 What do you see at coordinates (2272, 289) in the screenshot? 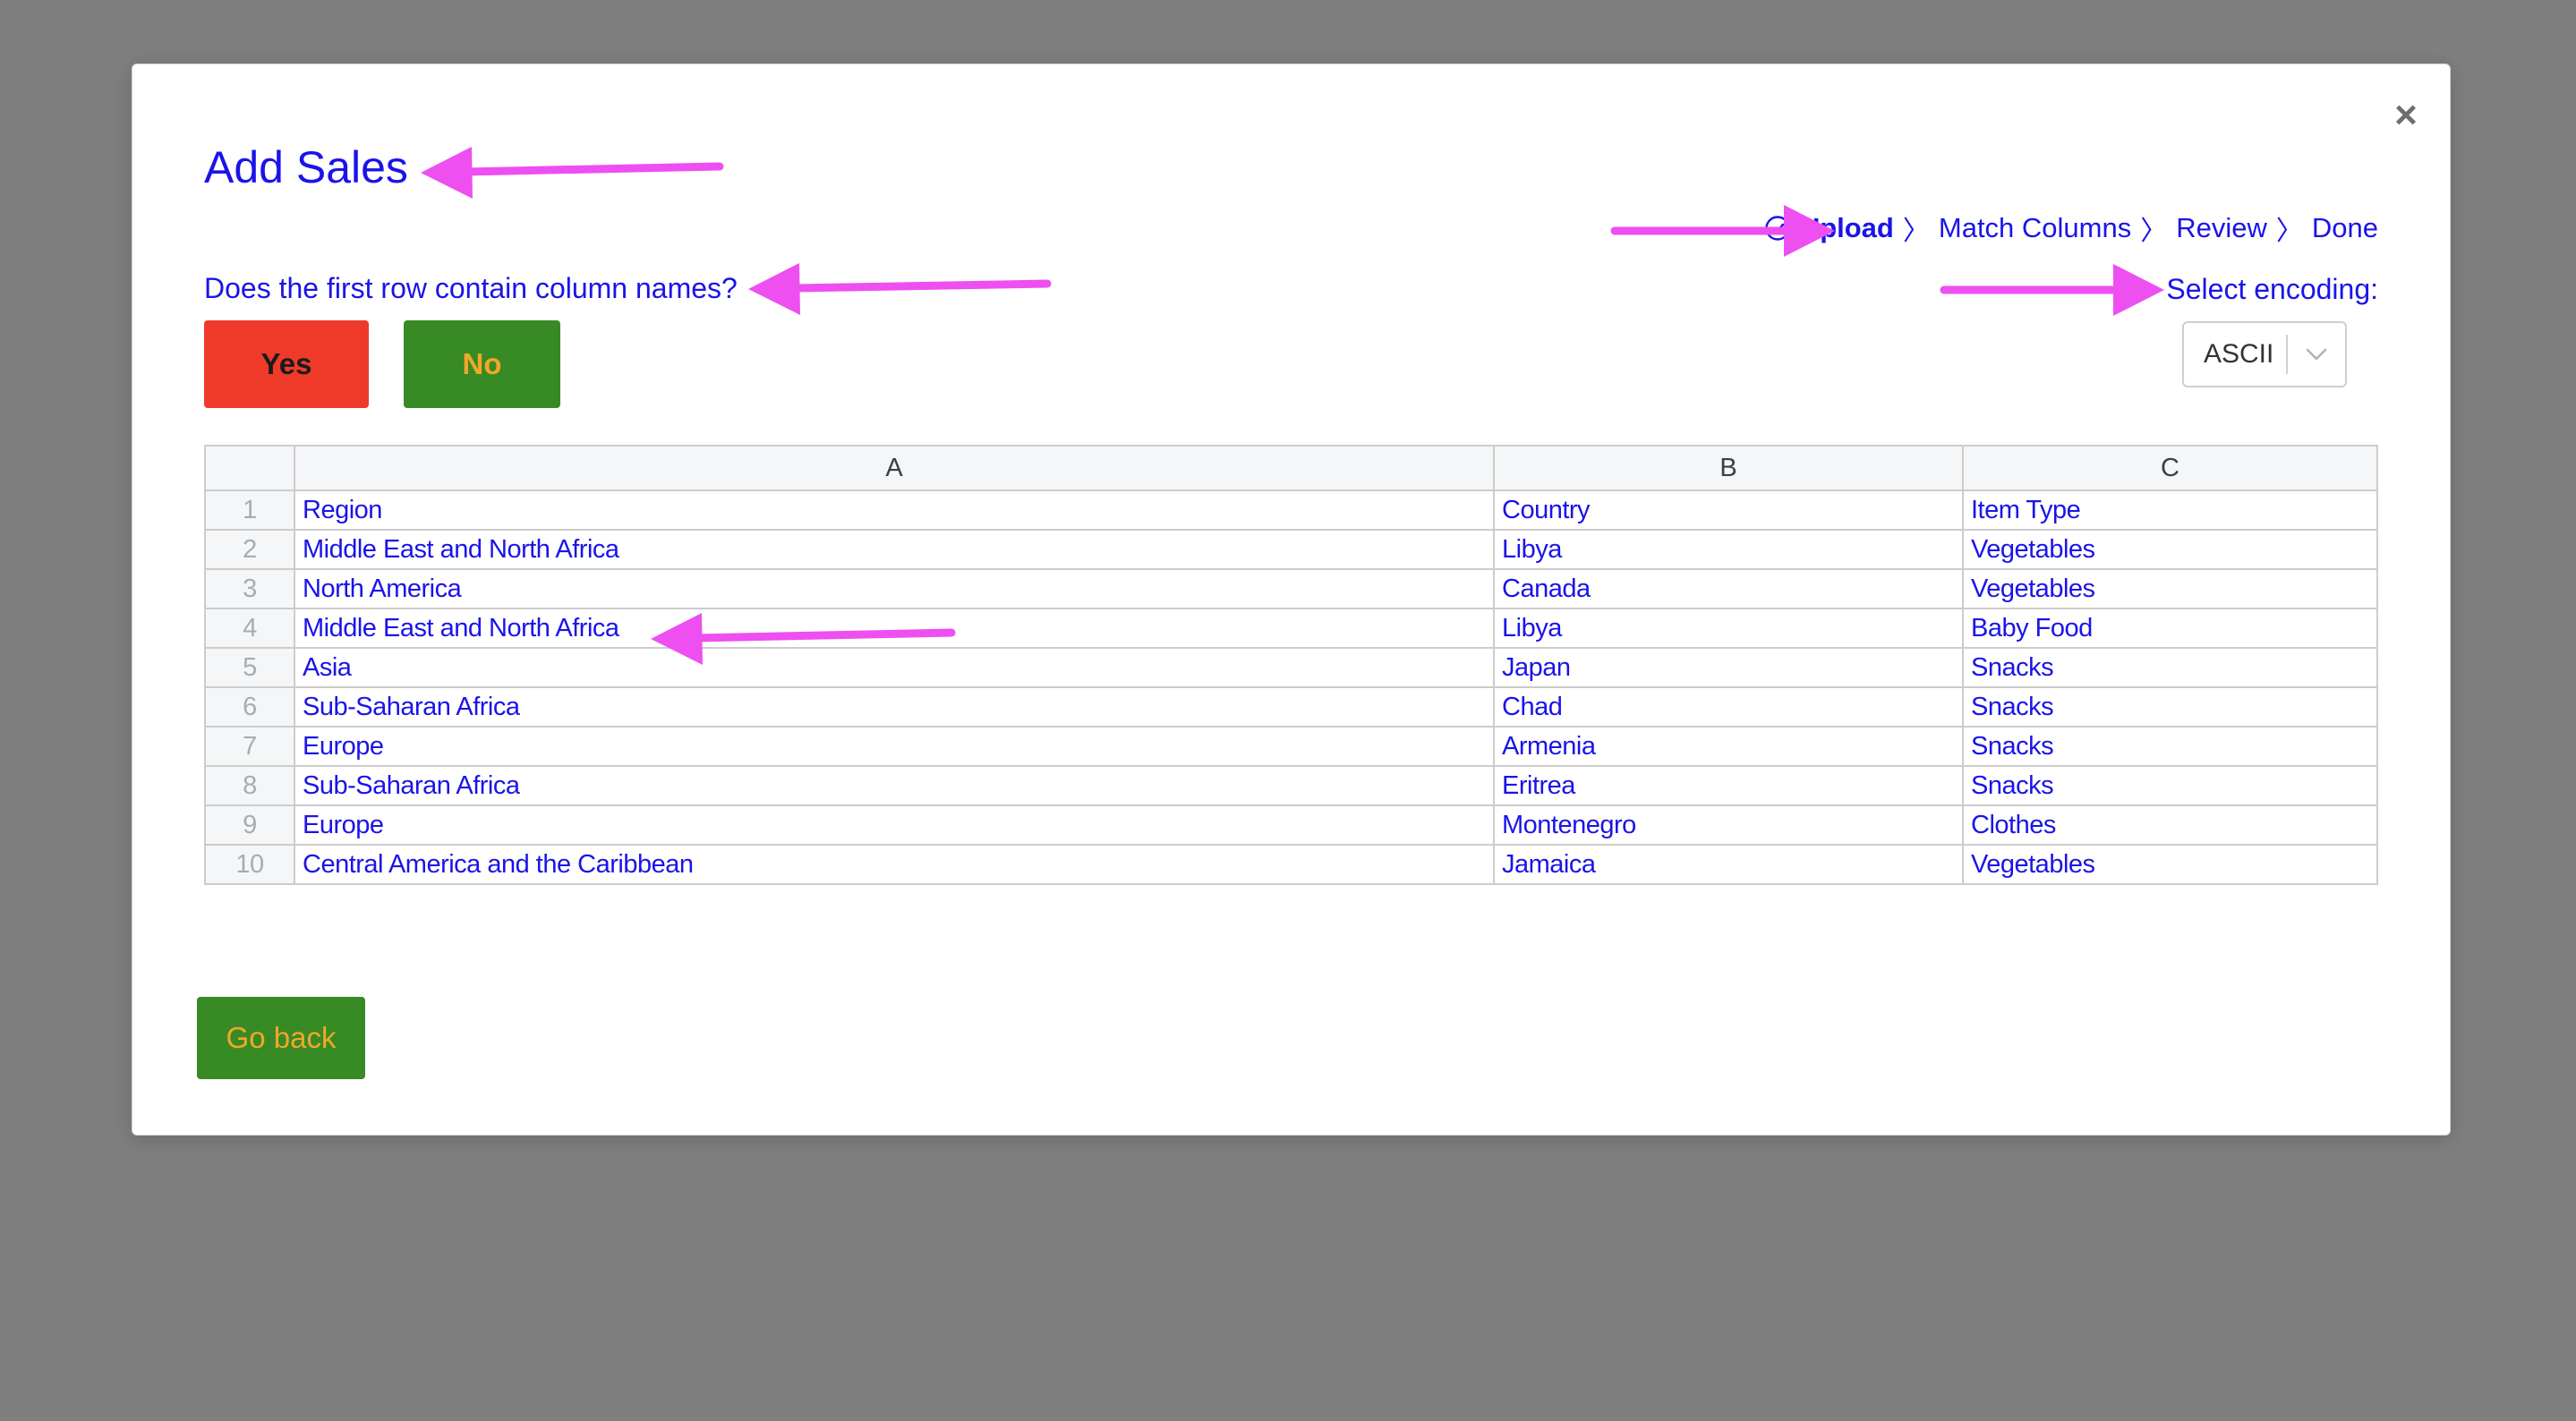
I see `encoding-label: Select encoding:` at bounding box center [2272, 289].